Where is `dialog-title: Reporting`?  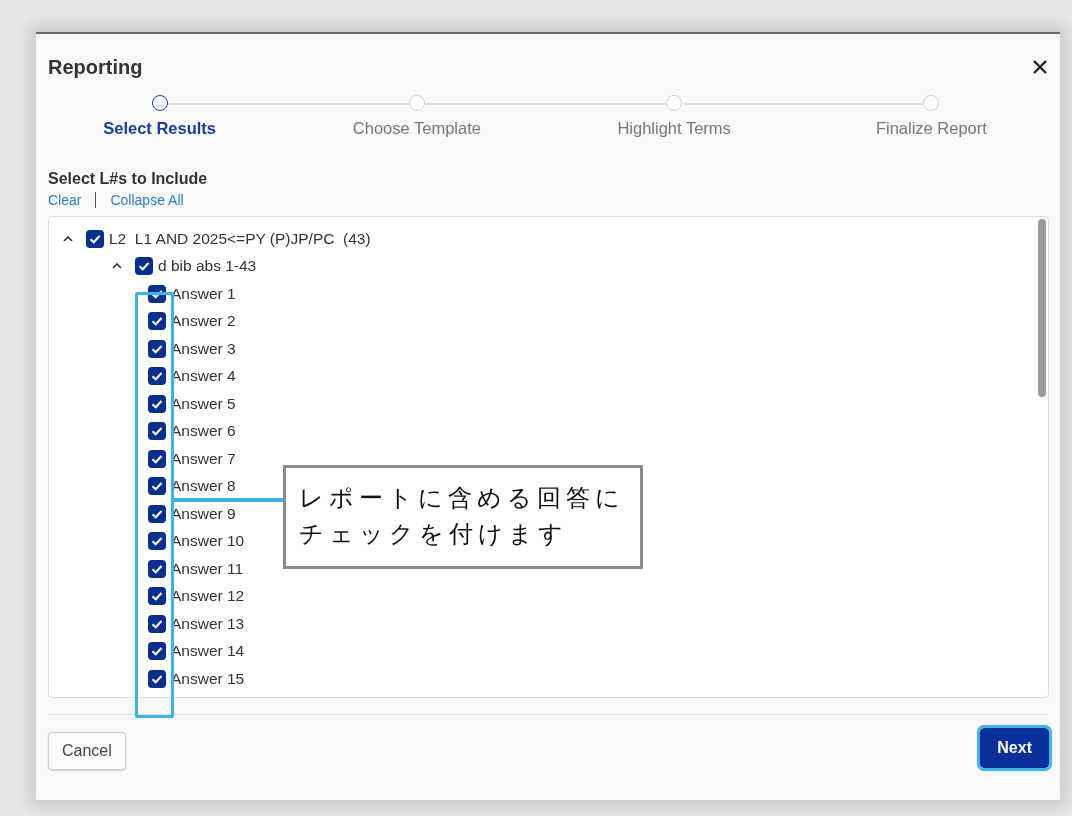 dialog-title: Reporting is located at coordinates (95, 67).